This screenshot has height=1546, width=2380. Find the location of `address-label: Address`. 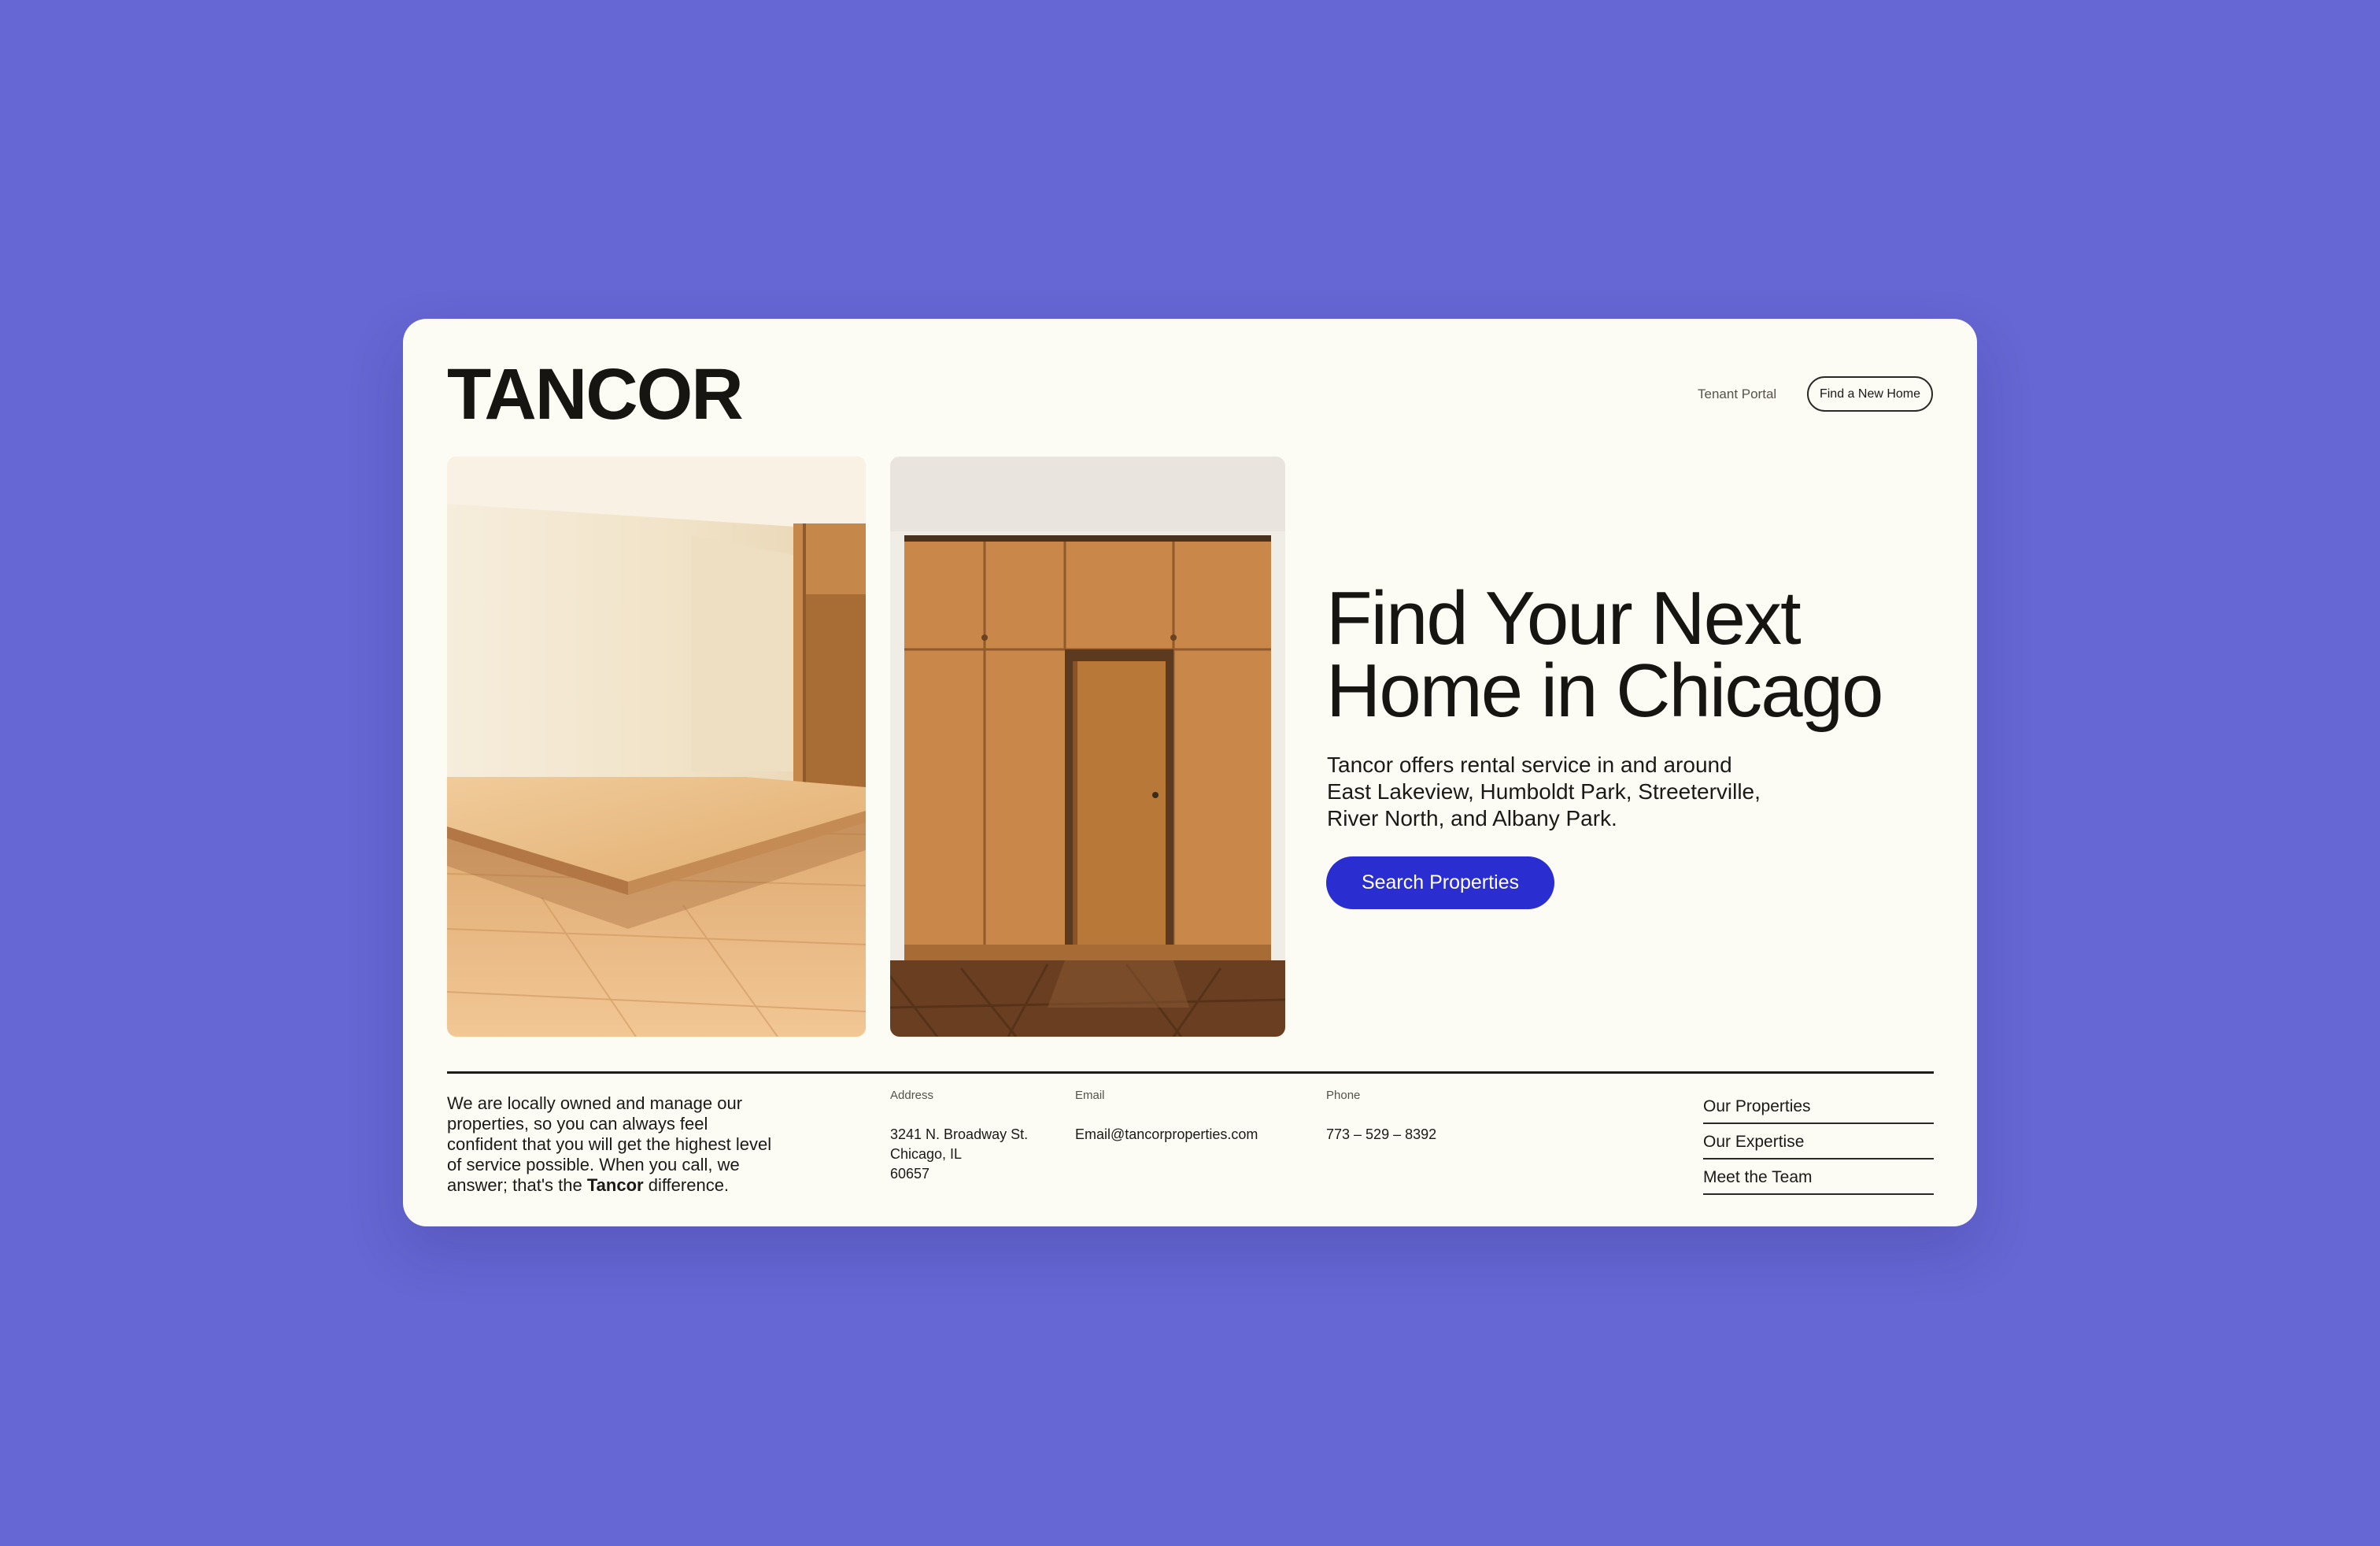

address-label: Address is located at coordinates (912, 1096).